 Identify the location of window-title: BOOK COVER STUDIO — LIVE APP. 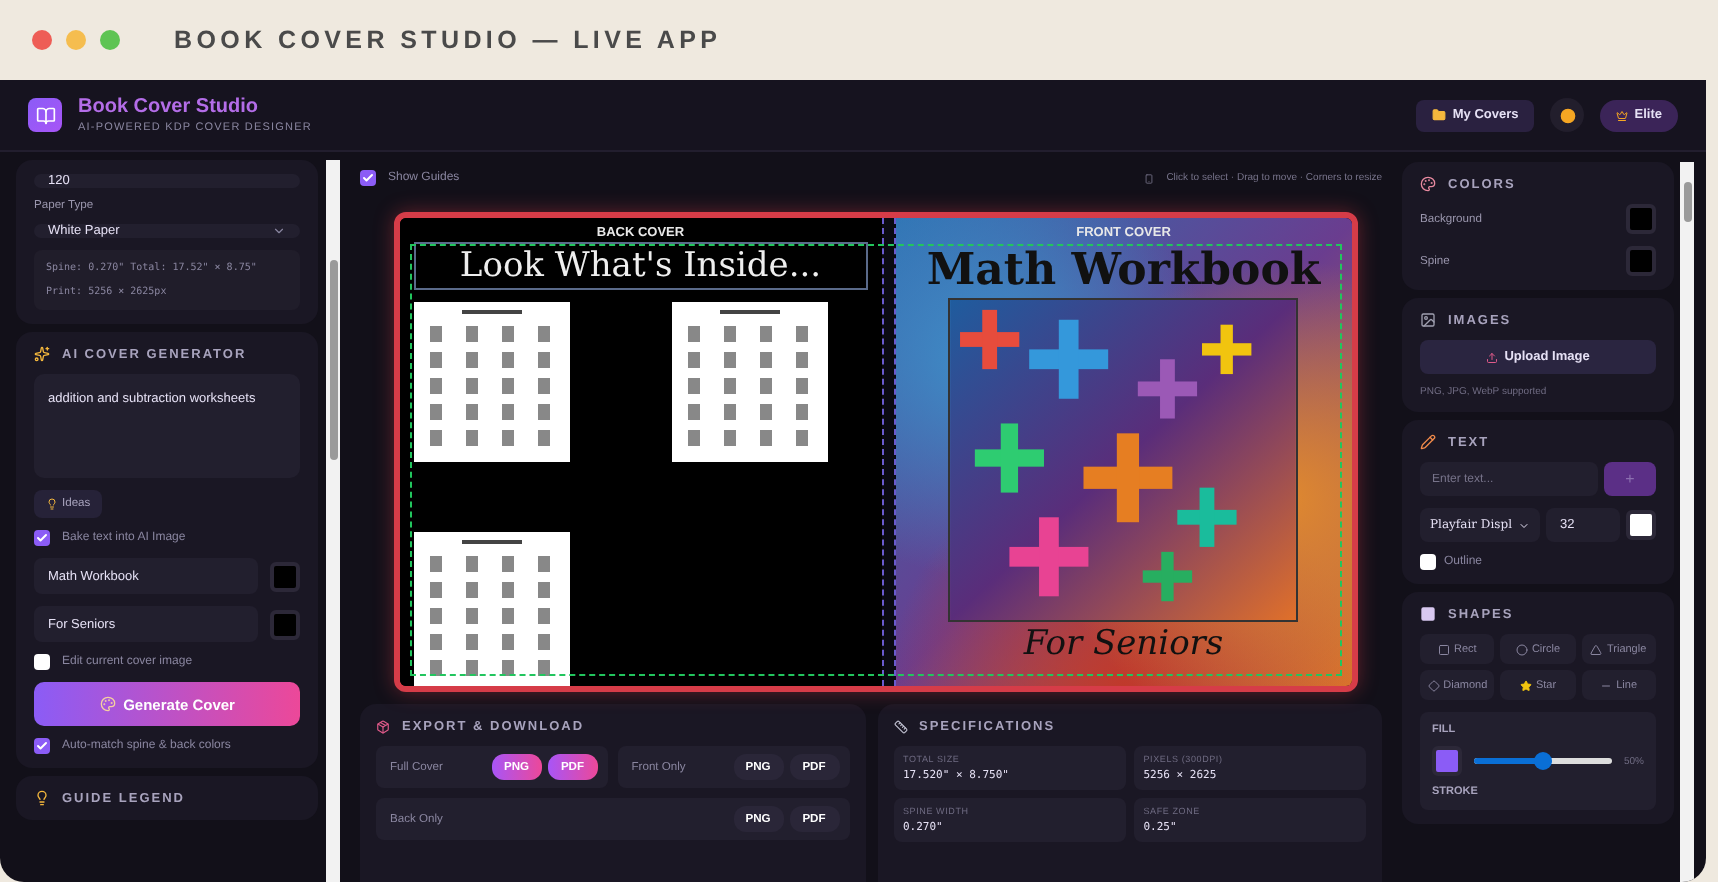
(448, 40).